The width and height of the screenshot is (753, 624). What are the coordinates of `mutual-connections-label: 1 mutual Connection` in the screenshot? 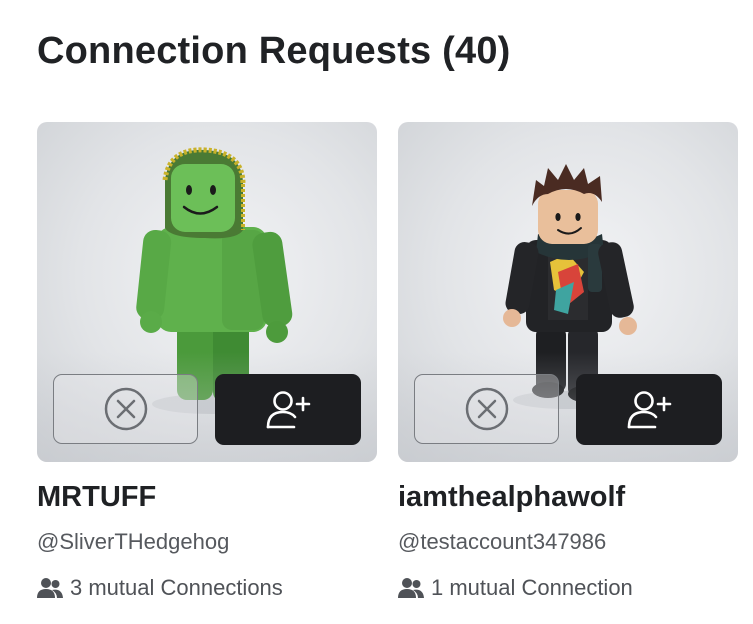 It's located at (532, 587).